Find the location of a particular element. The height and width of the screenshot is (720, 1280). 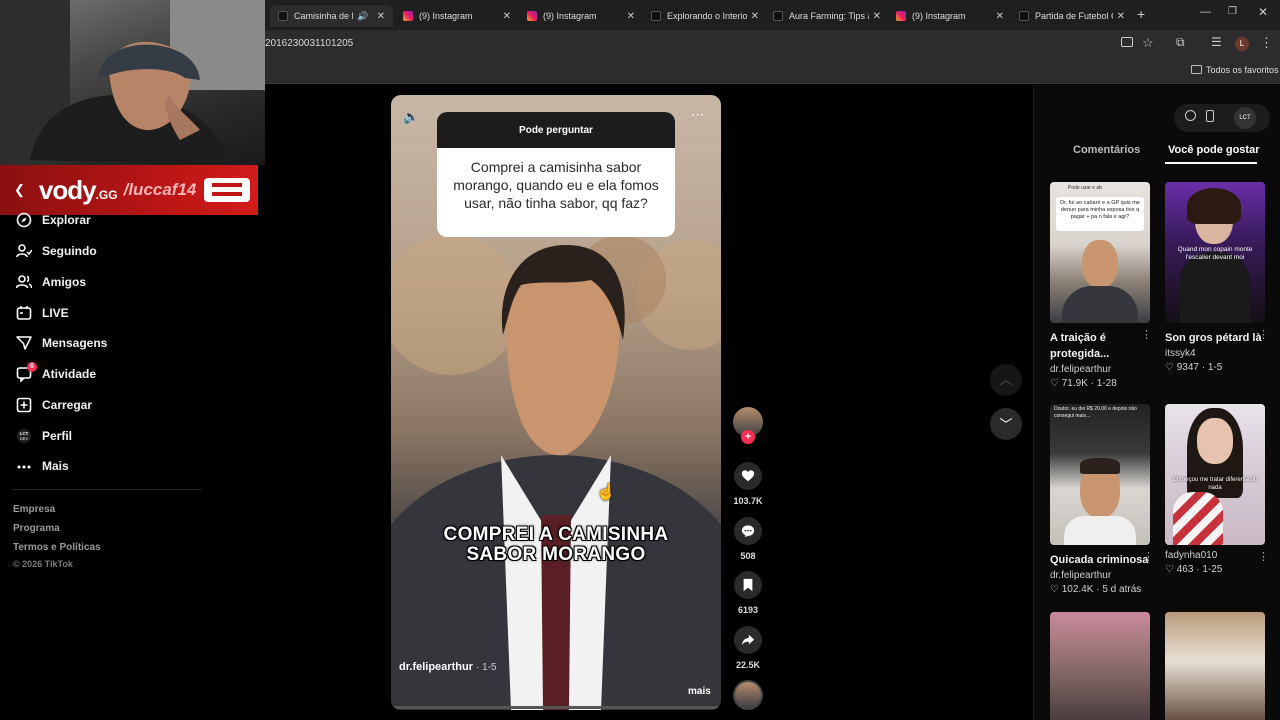

comment-icon is located at coordinates (748, 531).